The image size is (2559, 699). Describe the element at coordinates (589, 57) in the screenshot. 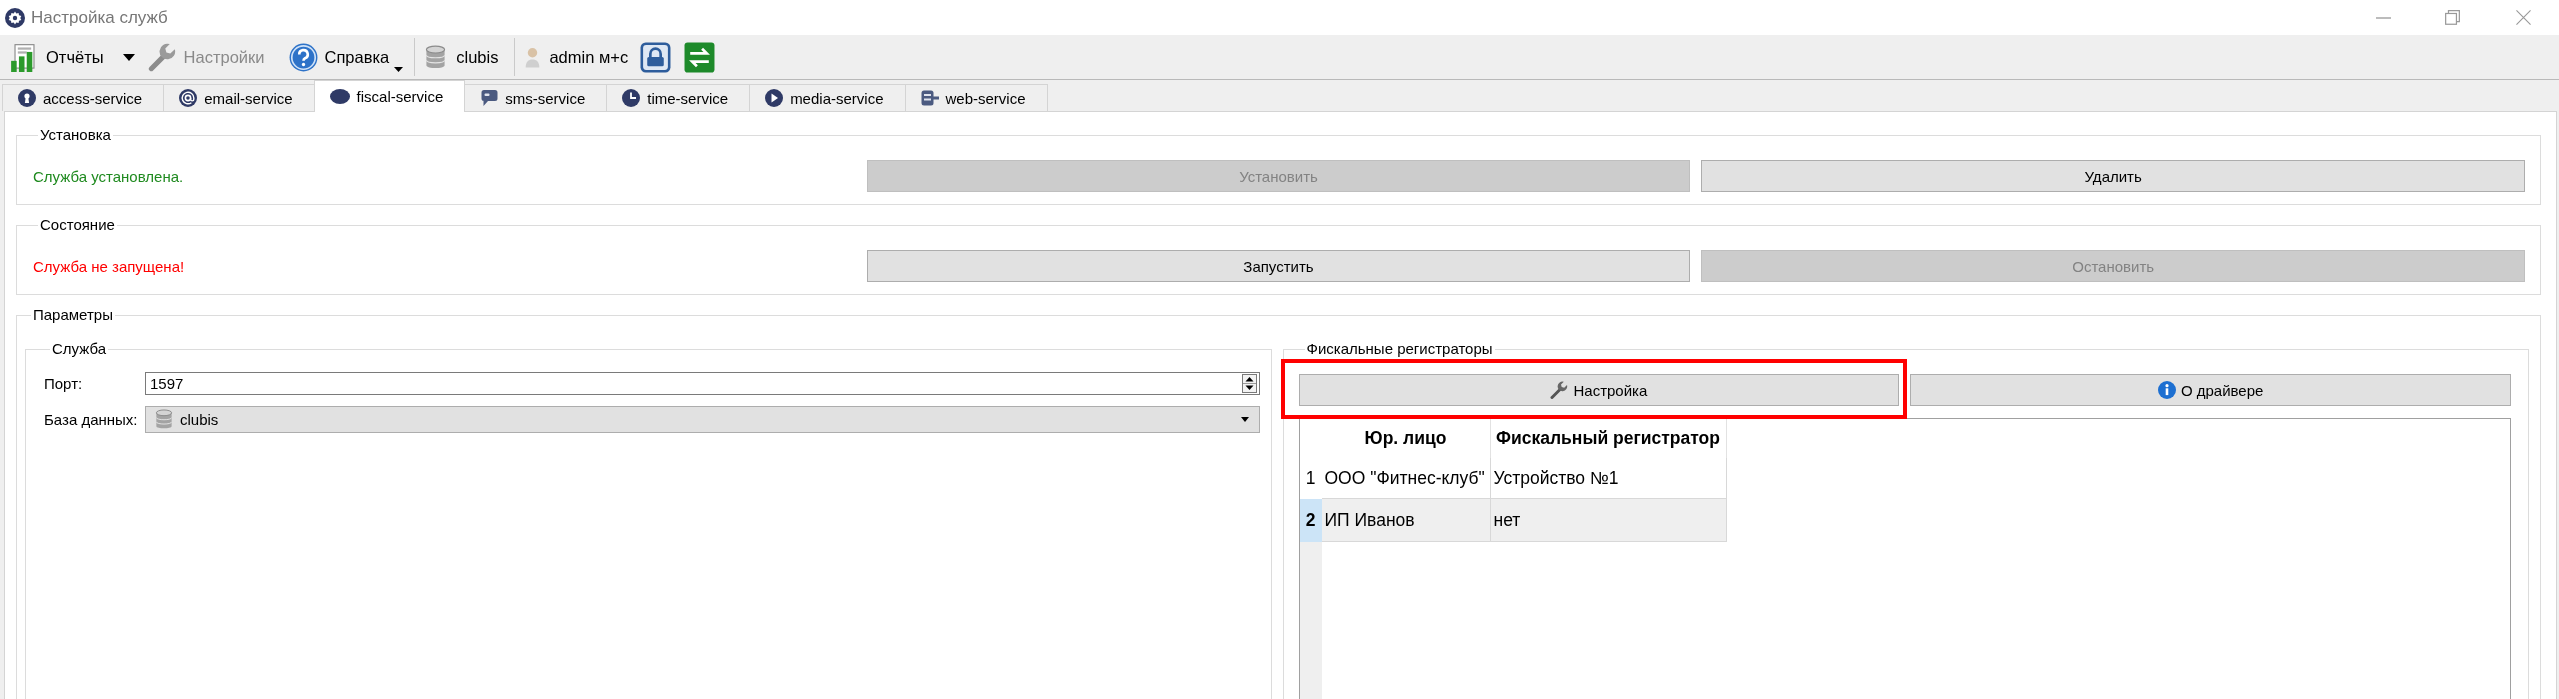

I see `user-label: admin м+с` at that location.